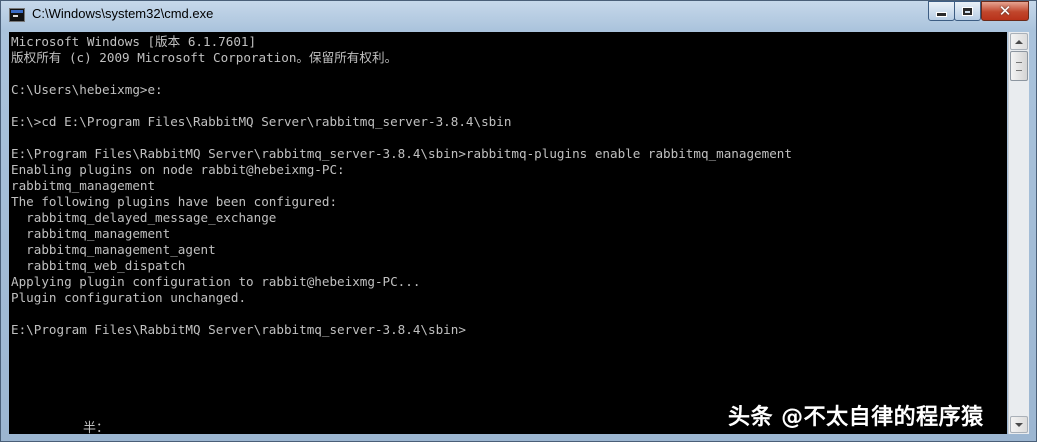 The height and width of the screenshot is (442, 1037). Describe the element at coordinates (96, 428) in the screenshot. I see `ime-status: 半：` at that location.